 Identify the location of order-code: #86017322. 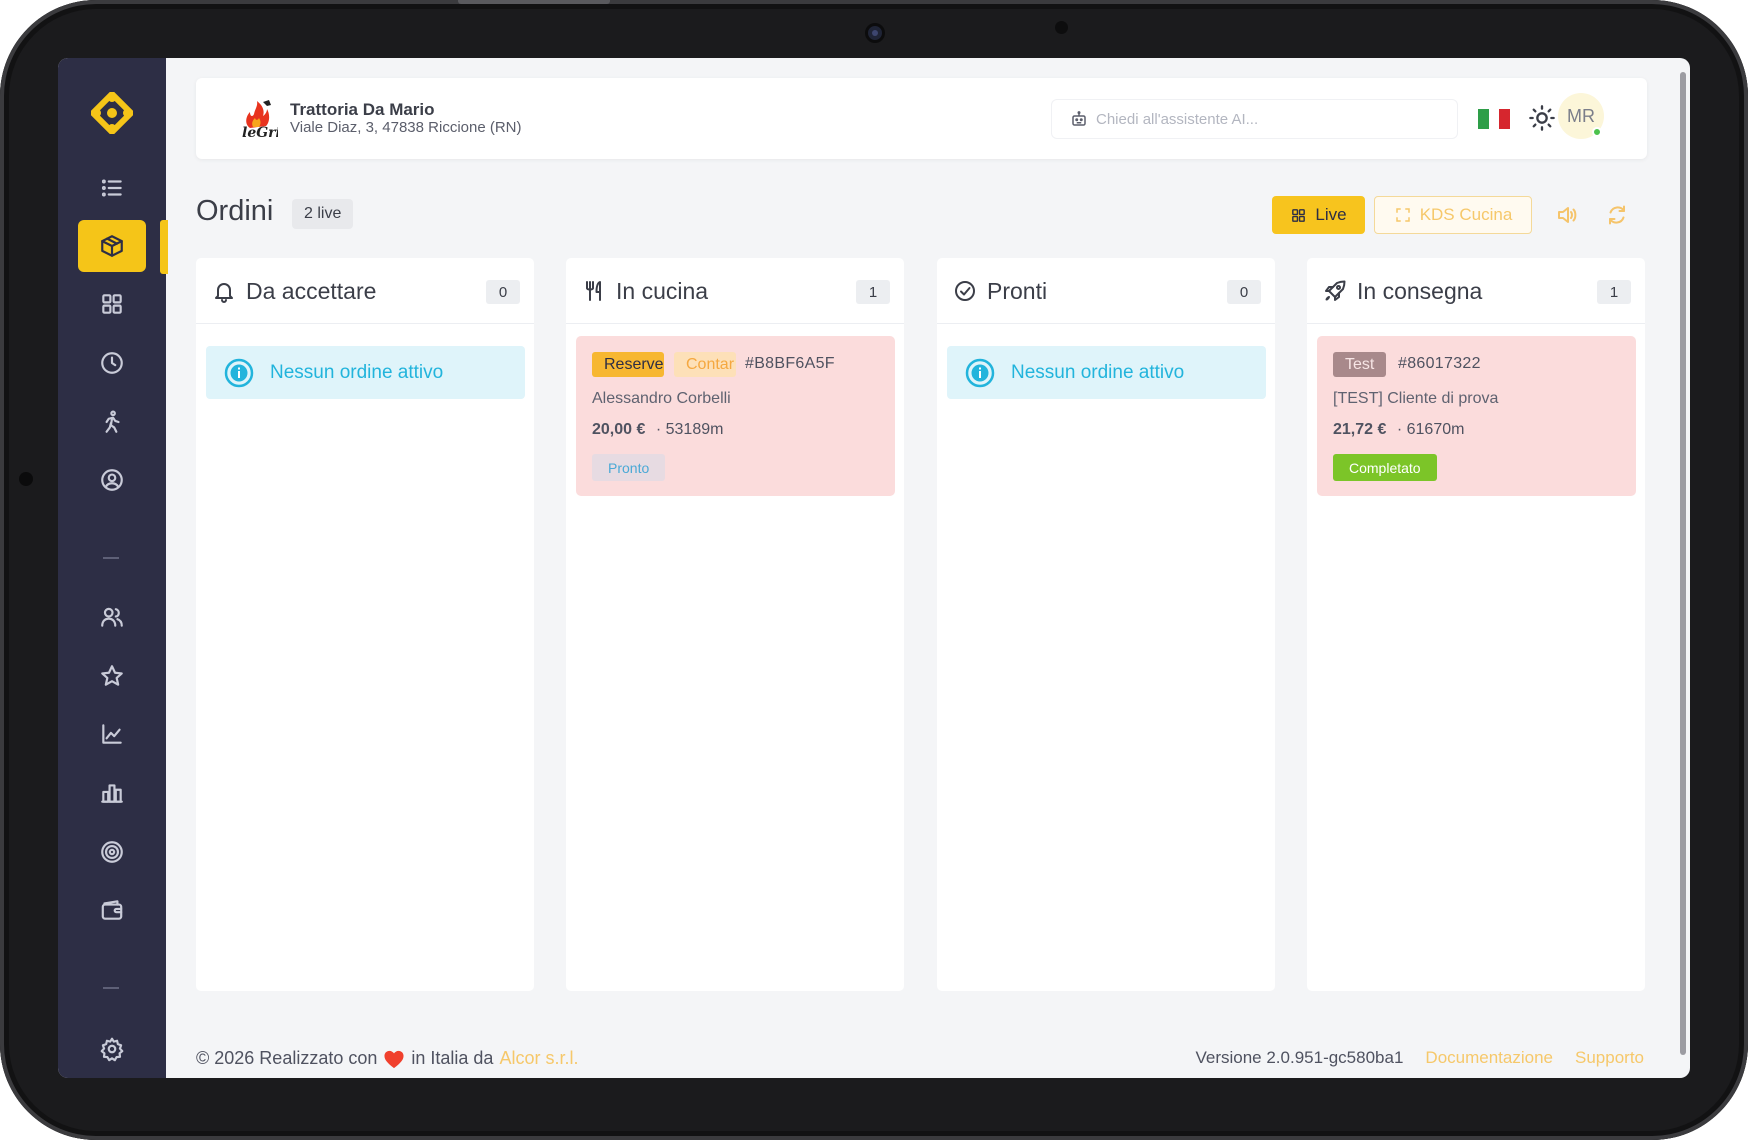
(1439, 363).